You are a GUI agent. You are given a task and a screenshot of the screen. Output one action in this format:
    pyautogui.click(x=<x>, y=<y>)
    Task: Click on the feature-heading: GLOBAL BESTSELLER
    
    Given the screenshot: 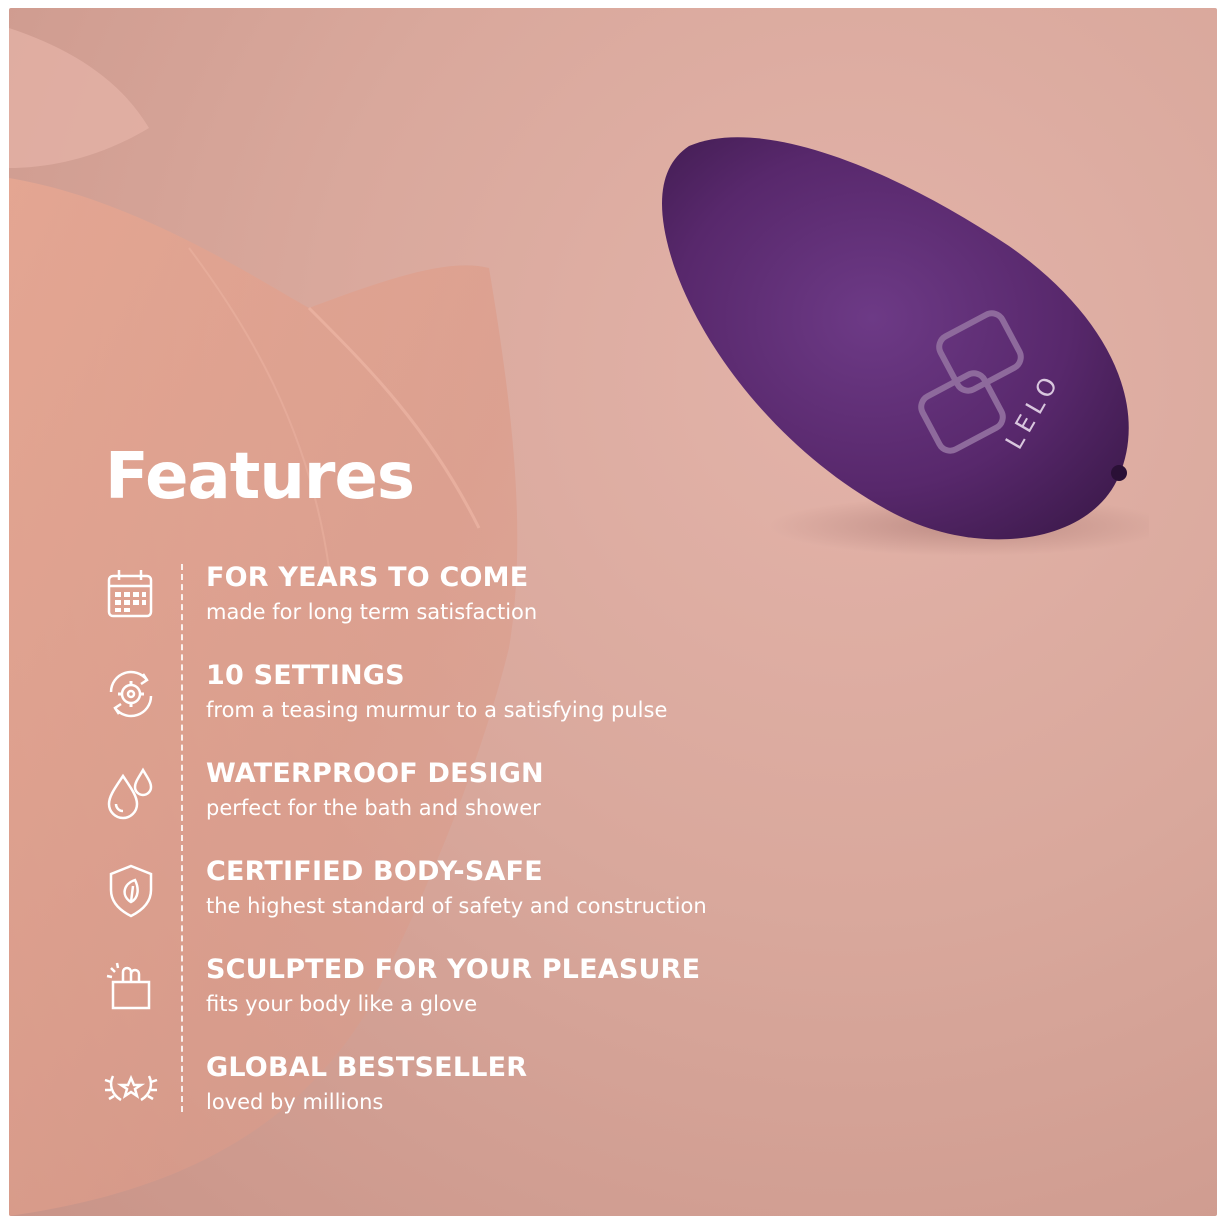 What is the action you would take?
    pyautogui.click(x=367, y=1067)
    